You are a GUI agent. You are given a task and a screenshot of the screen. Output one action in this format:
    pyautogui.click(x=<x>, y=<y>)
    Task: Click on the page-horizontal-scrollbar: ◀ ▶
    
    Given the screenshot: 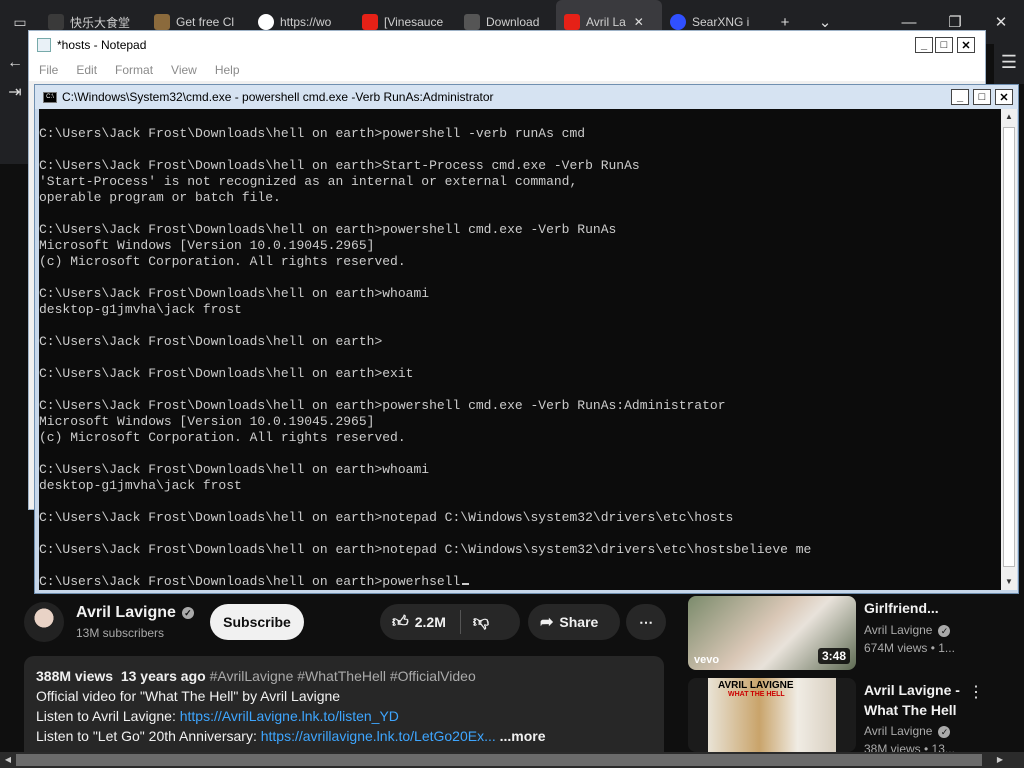 What is the action you would take?
    pyautogui.click(x=512, y=760)
    